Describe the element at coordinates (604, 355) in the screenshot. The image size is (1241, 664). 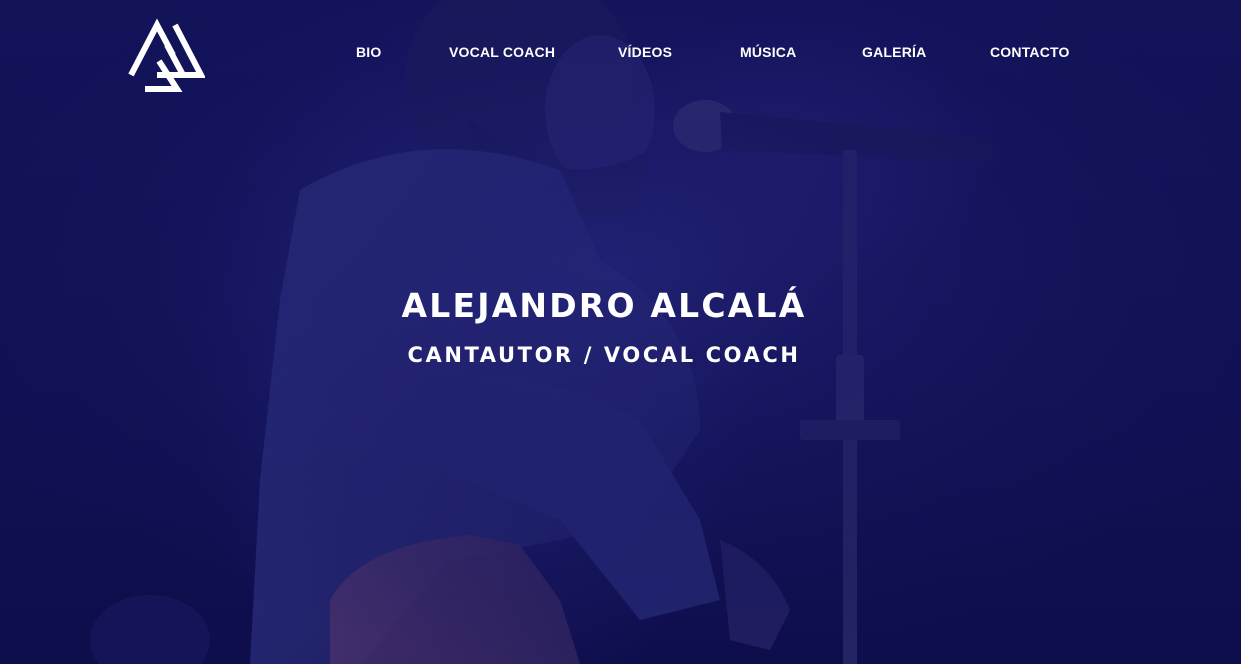
I see `hero-subtitle: CANTAUTOR / VOCAL COACH` at that location.